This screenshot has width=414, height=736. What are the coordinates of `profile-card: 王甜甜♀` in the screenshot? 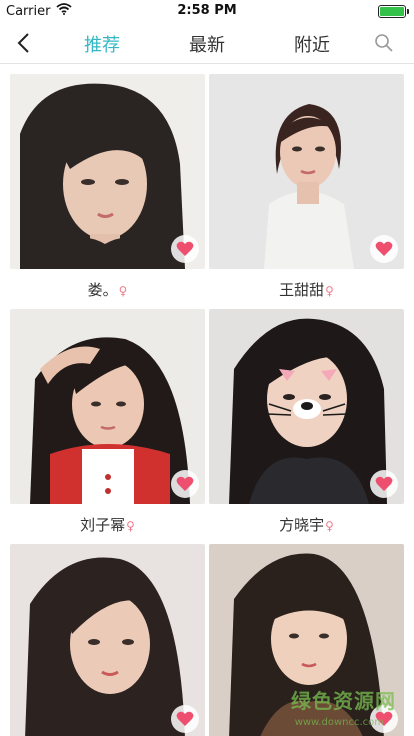 It's located at (306, 186).